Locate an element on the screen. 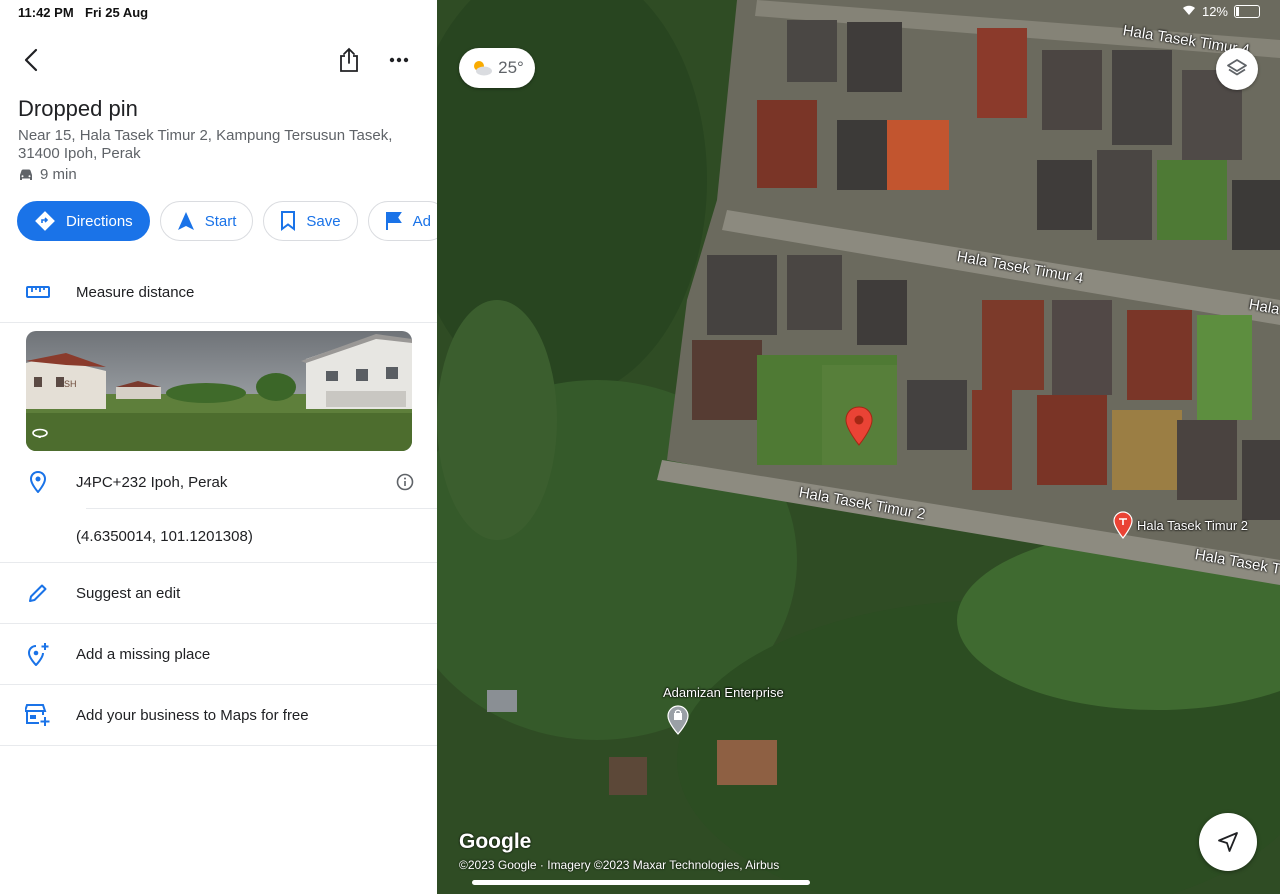 The image size is (1280, 894). drive-time-label: 9 min is located at coordinates (58, 174).